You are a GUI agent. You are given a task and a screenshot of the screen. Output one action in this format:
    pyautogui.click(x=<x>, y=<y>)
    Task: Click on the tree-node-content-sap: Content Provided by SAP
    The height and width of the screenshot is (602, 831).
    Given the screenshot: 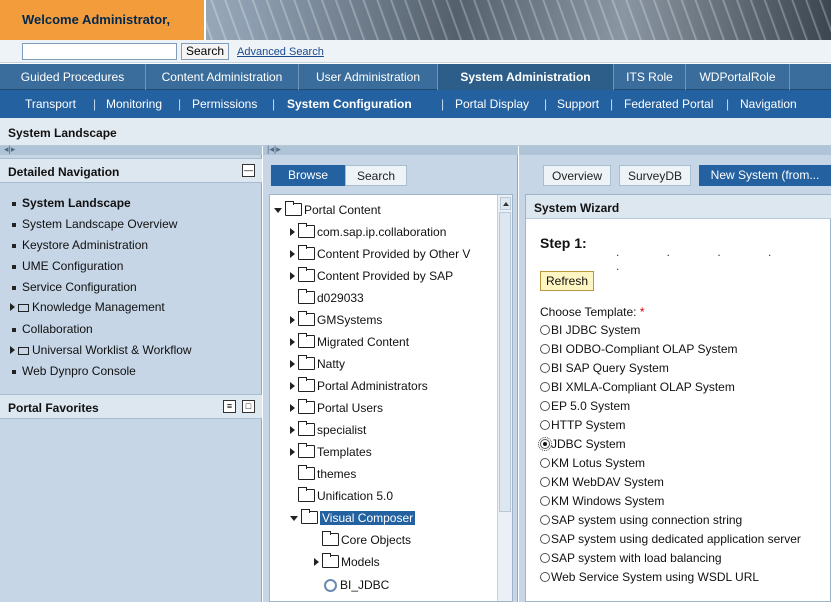 What is the action you would take?
    pyautogui.click(x=371, y=275)
    